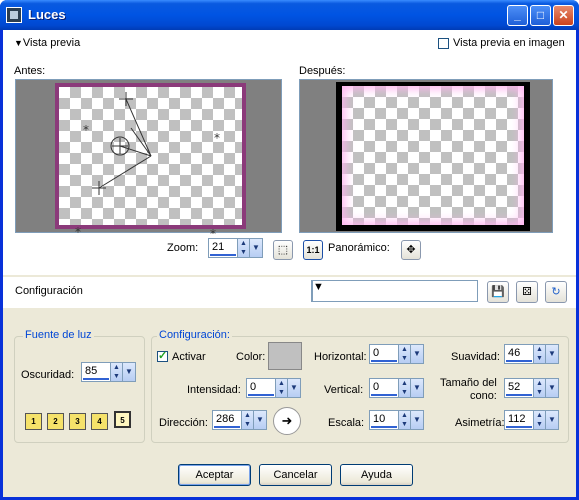 The width and height of the screenshot is (579, 500). I want to click on zoom-spinner: 21 ▲ ▼ ▼, so click(235, 248).